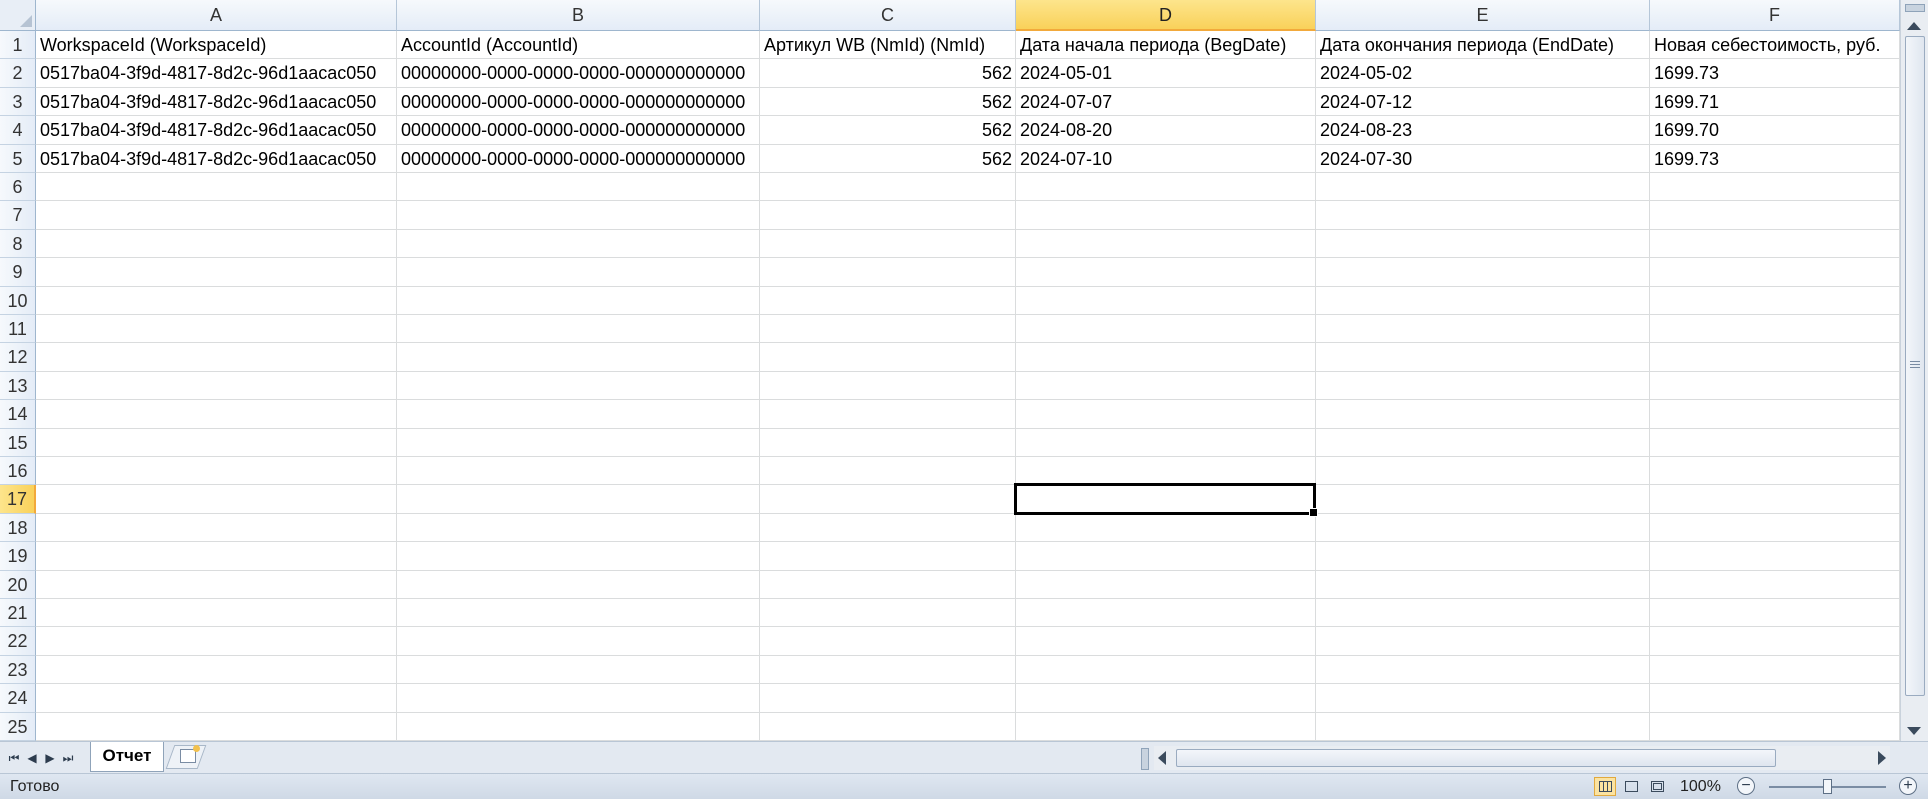  Describe the element at coordinates (18, 272) in the screenshot. I see `row-header-9: 9` at that location.